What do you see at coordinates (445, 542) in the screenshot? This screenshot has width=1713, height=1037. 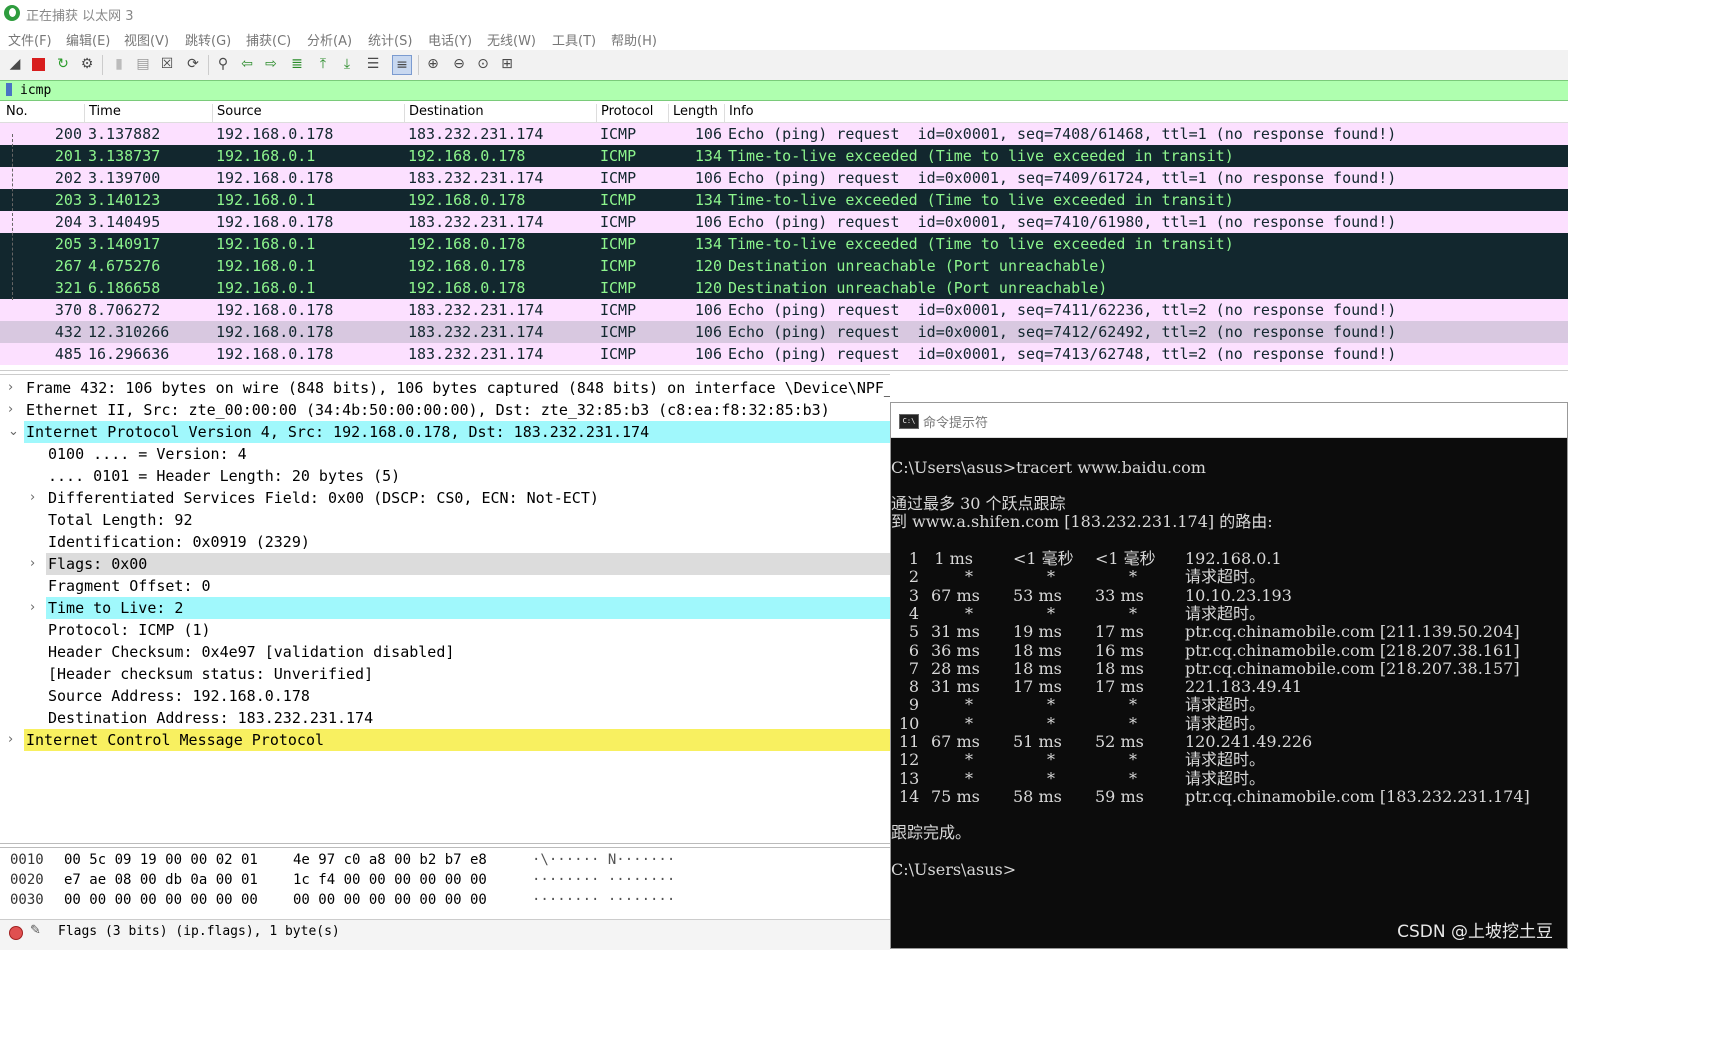 I see `detail-row: Identification: 0x0919 (2329)` at bounding box center [445, 542].